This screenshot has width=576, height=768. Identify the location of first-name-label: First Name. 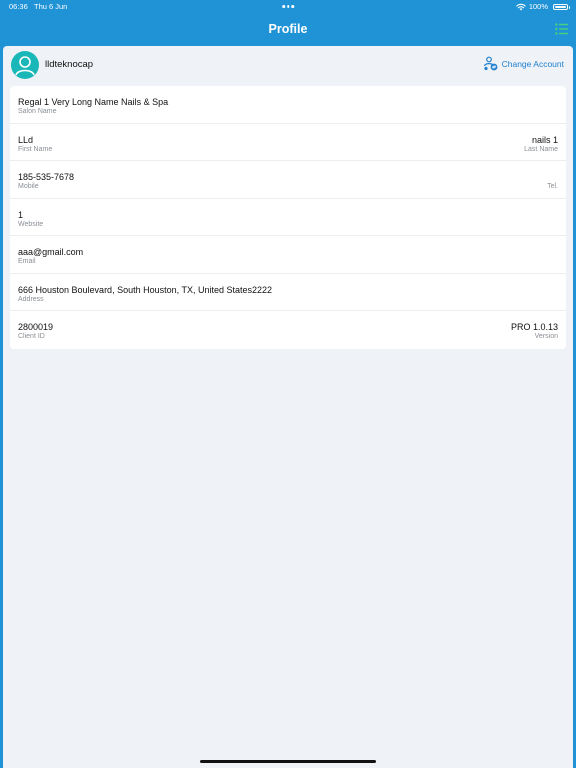
(35, 149).